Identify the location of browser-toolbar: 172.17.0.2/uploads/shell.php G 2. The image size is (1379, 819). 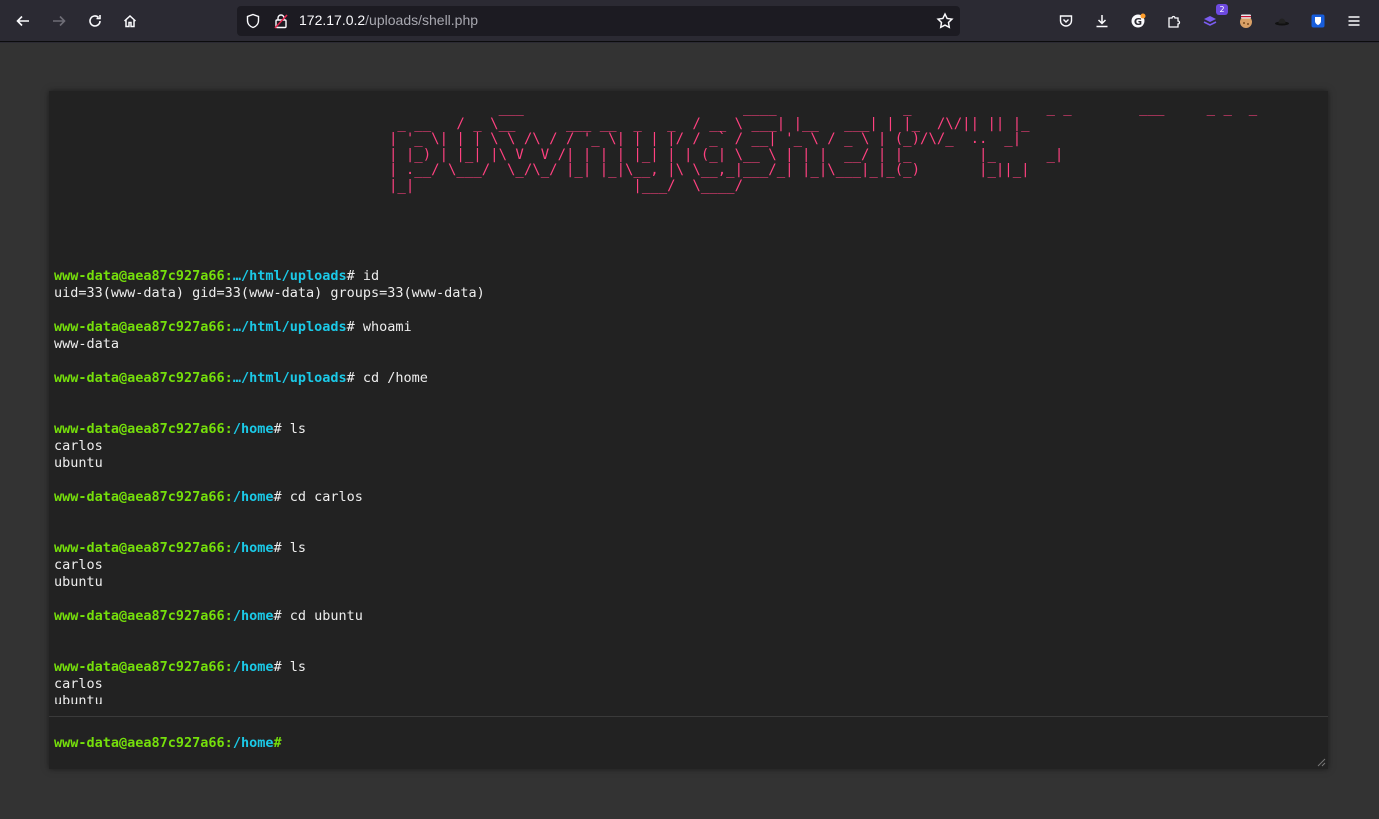
(689, 21).